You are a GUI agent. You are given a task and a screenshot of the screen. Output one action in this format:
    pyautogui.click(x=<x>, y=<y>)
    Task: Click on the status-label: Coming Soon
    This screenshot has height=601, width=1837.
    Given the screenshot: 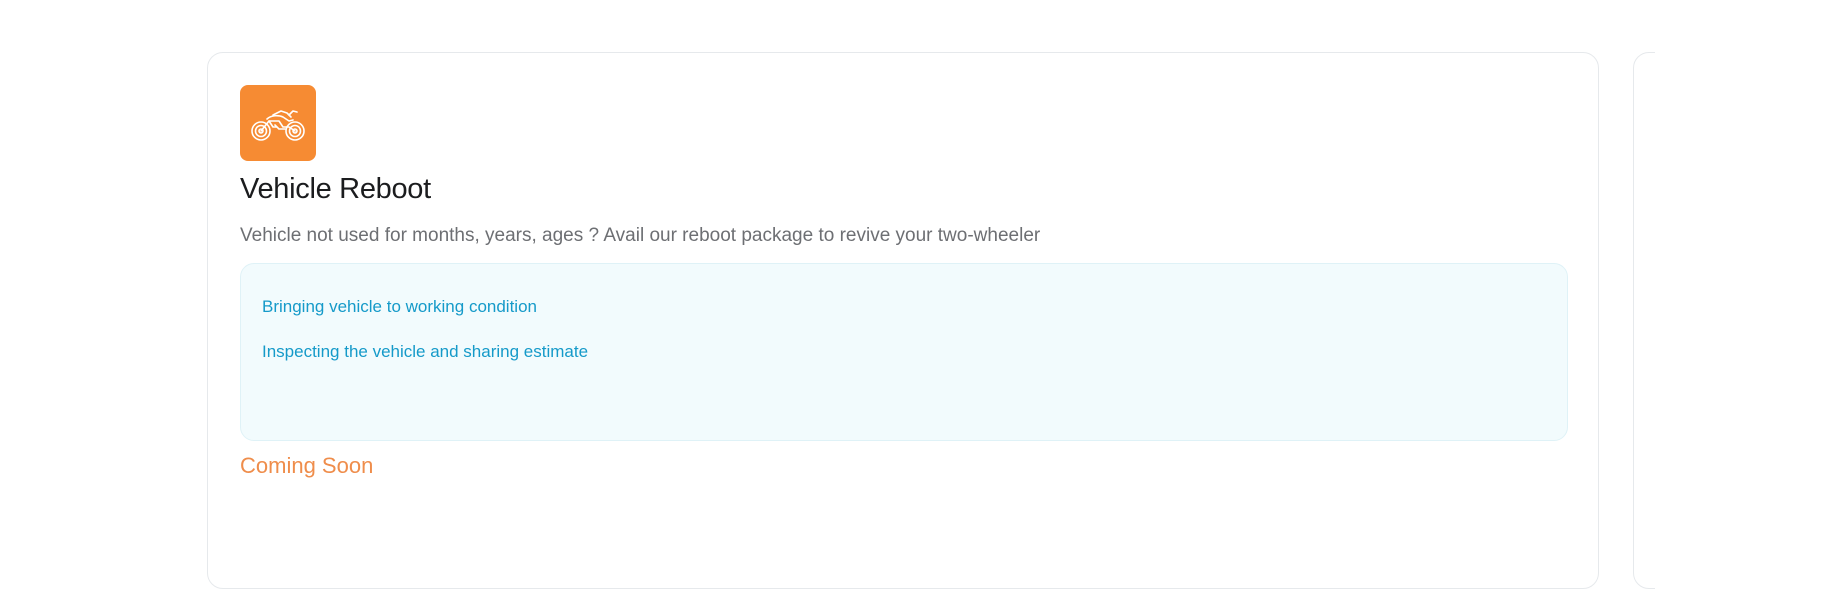 What is the action you would take?
    pyautogui.click(x=307, y=465)
    